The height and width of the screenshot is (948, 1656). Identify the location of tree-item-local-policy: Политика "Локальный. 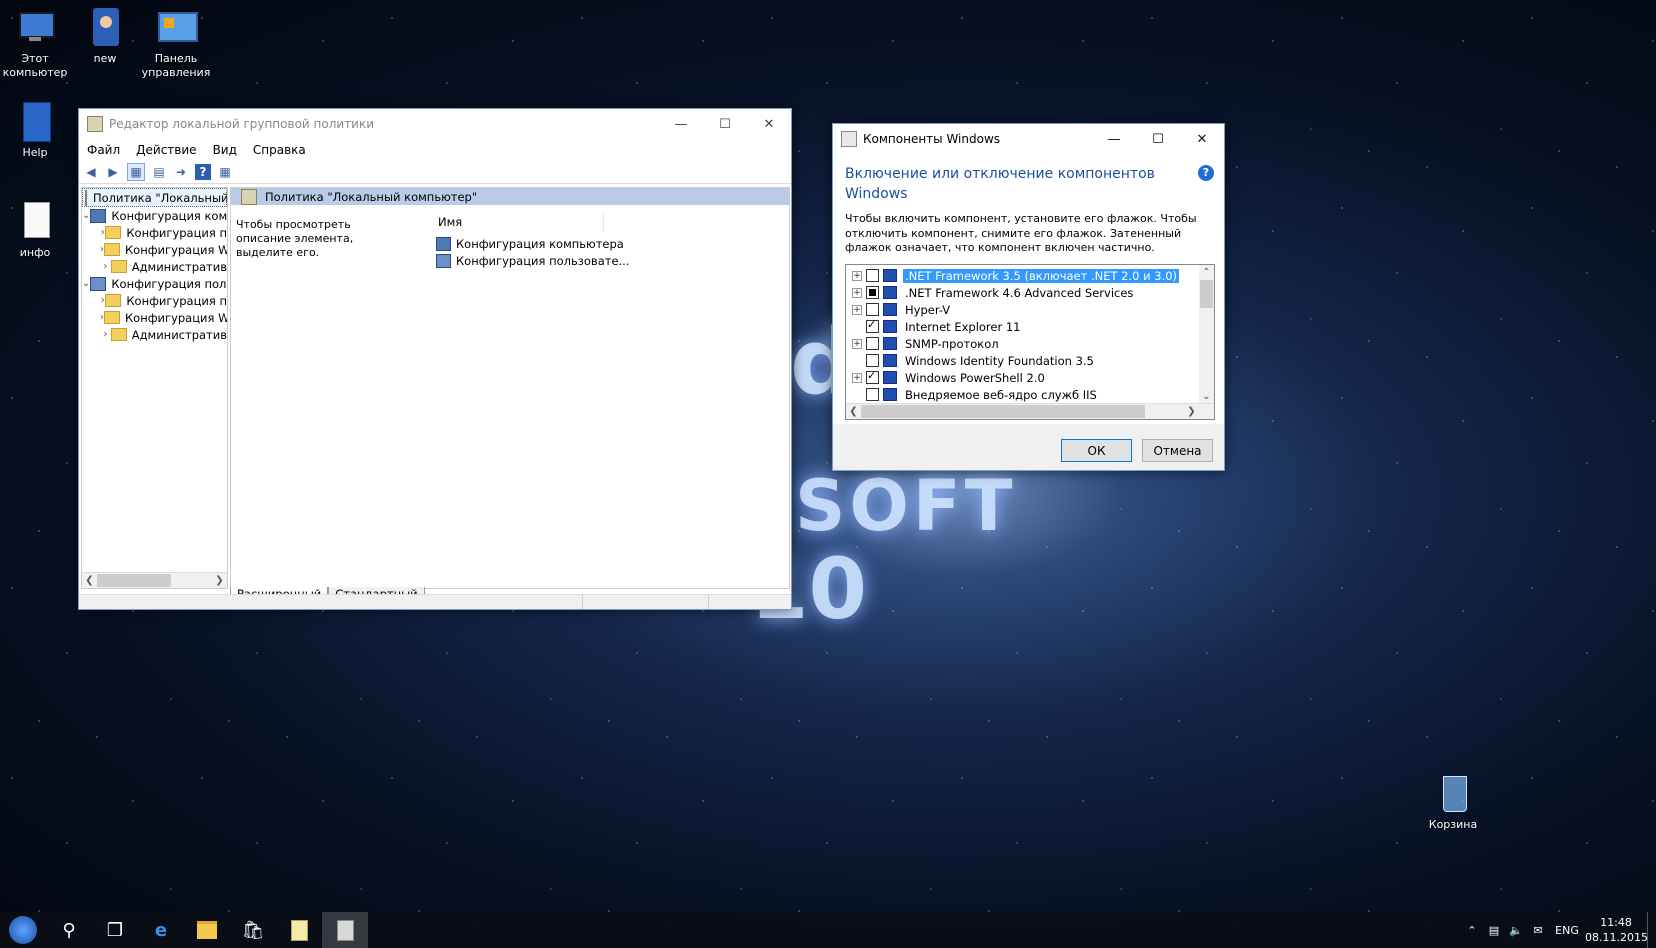
(154, 197).